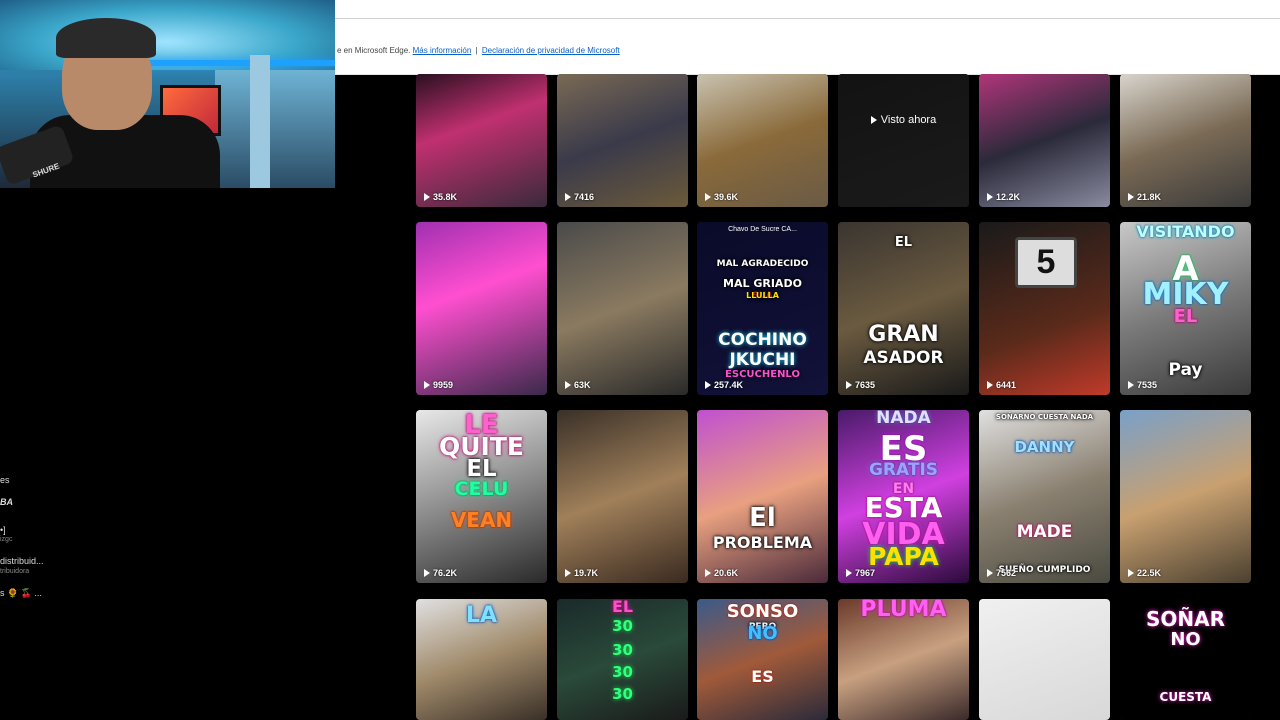 The height and width of the screenshot is (720, 1280). I want to click on video-overlay-text: CUESTA, so click(1185, 697).